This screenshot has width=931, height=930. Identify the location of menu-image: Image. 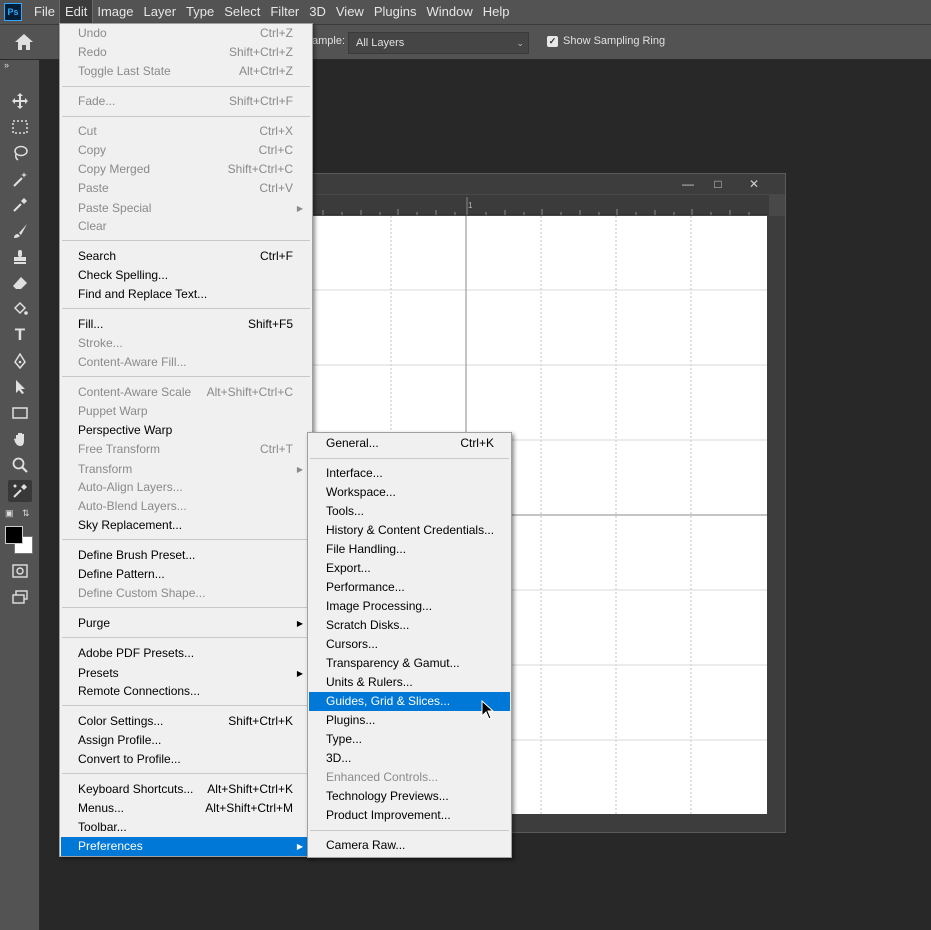
(115, 12).